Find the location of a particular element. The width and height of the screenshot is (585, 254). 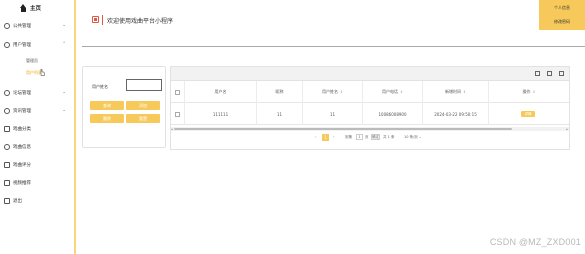

rating-icon is located at coordinates (7, 165).